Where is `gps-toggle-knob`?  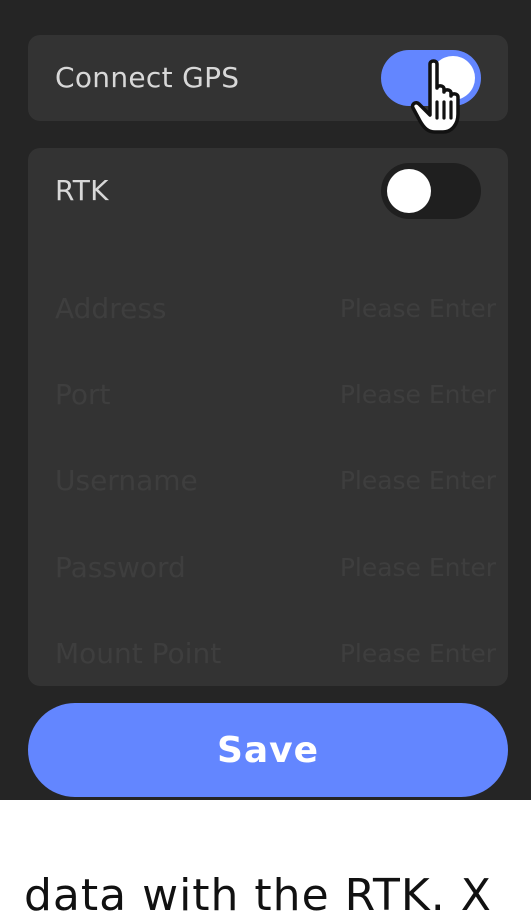 gps-toggle-knob is located at coordinates (453, 78).